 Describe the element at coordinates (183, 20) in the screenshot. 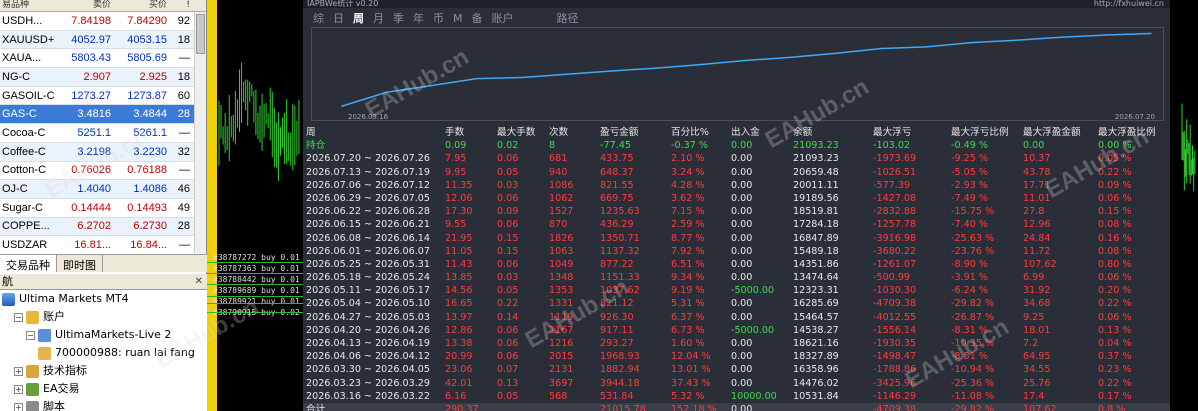

I see `spread-value: 92` at that location.